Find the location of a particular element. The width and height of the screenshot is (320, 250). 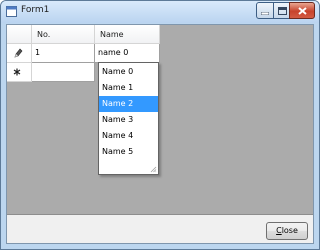

column-header-name-label: Name is located at coordinates (112, 34).